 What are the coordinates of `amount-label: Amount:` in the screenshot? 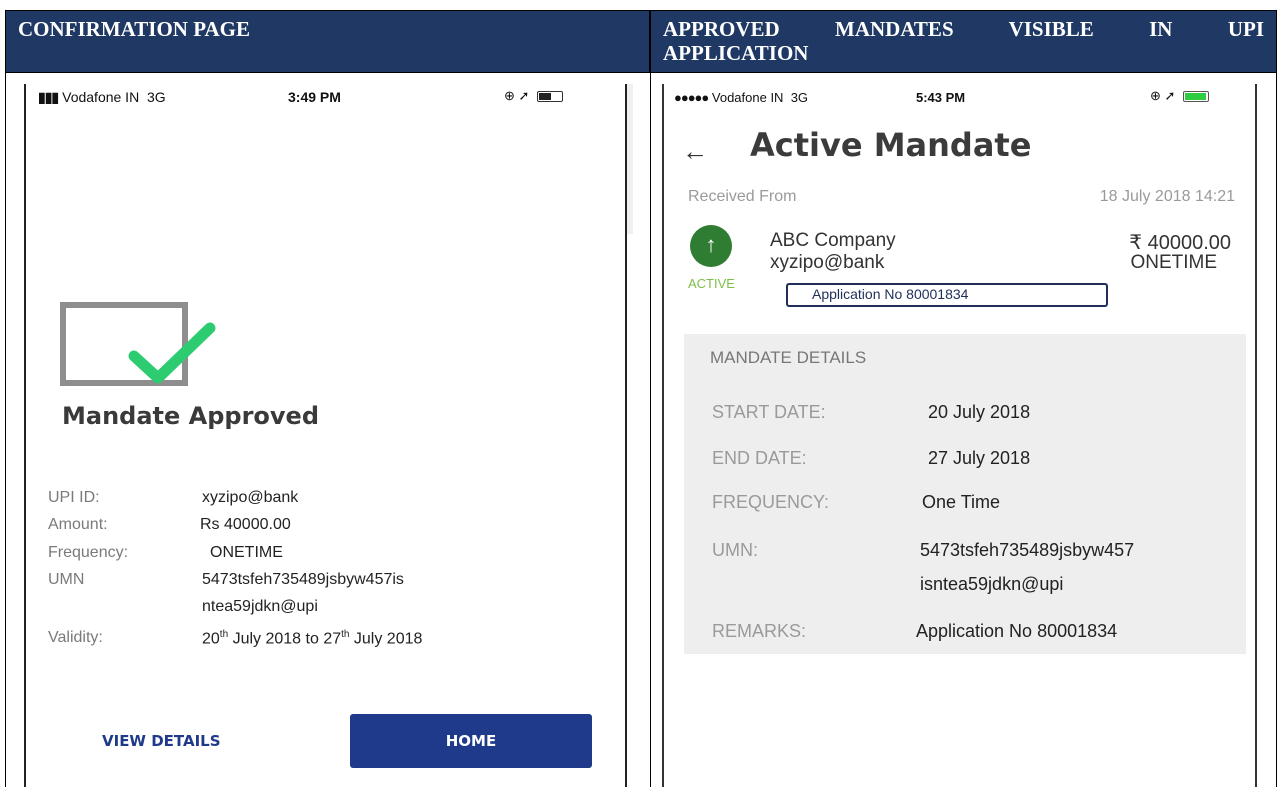 It's located at (78, 524).